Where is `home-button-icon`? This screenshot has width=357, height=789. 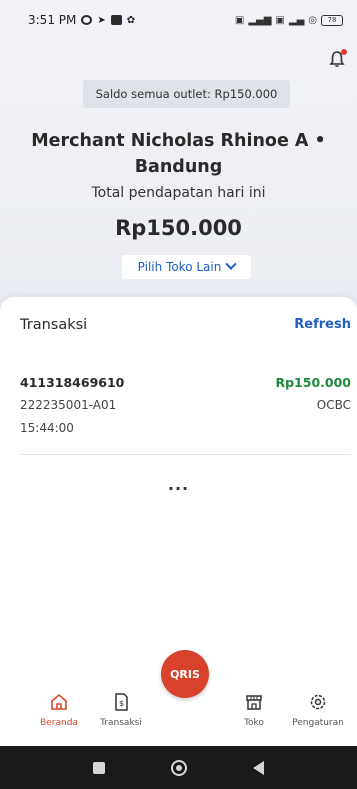
home-button-icon is located at coordinates (179, 767).